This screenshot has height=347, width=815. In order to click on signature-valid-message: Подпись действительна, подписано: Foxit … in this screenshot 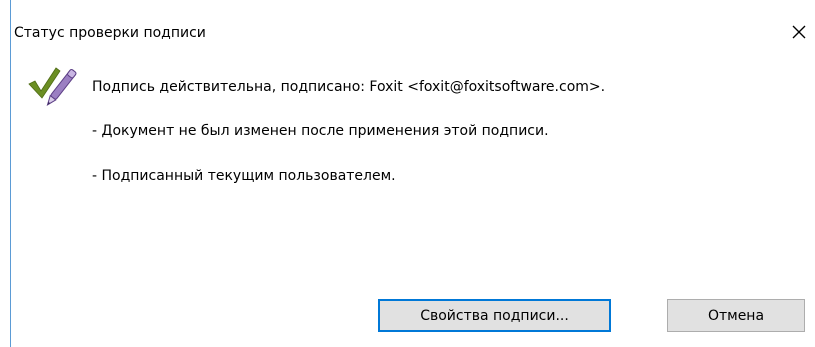, I will do `click(349, 87)`.